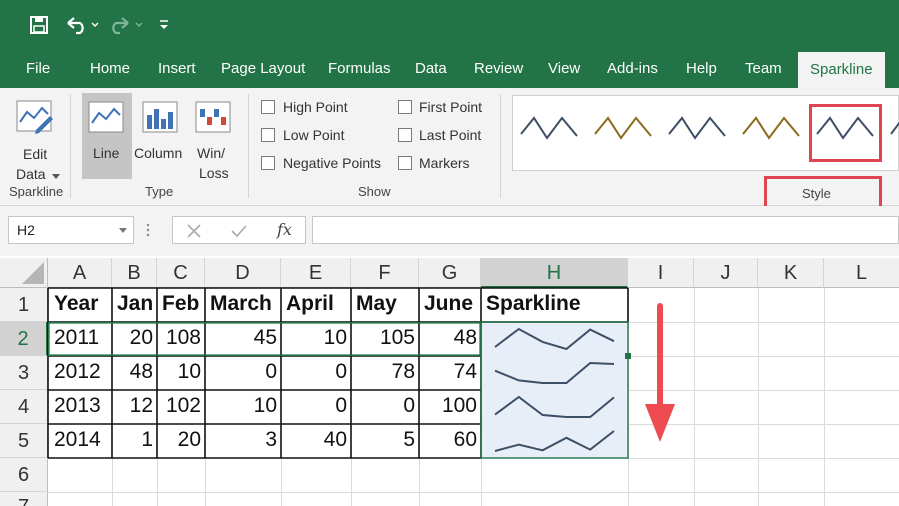 Image resolution: width=899 pixels, height=506 pixels. I want to click on data-cell: 78, so click(385, 372).